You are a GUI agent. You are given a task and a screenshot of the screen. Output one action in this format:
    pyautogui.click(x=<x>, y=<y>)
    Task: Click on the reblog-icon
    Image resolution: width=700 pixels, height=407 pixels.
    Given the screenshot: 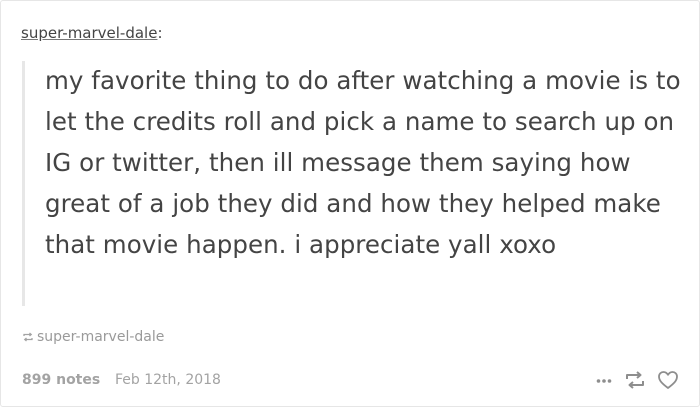 What is the action you would take?
    pyautogui.click(x=635, y=380)
    